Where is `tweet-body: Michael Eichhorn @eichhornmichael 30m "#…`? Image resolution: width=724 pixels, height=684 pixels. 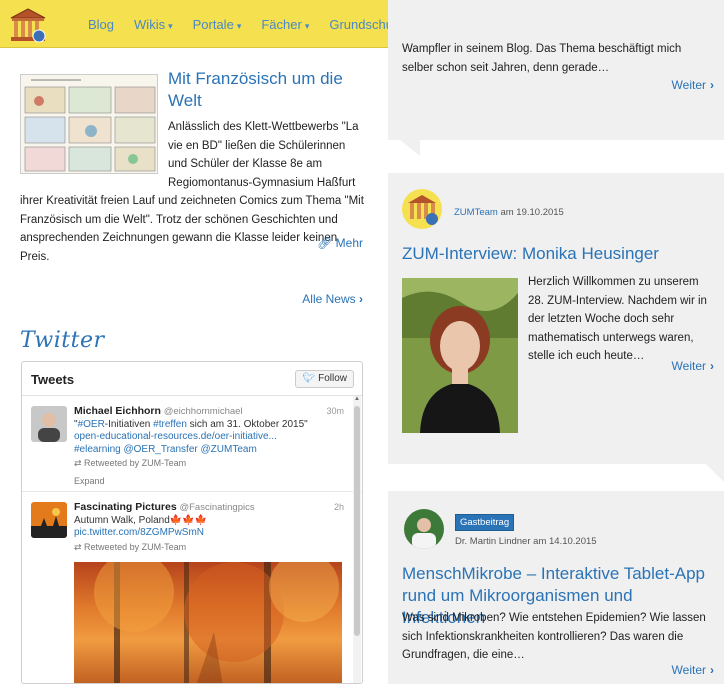 tweet-body: Michael Eichhorn @eichhornmichael 30m "#… is located at coordinates (209, 446).